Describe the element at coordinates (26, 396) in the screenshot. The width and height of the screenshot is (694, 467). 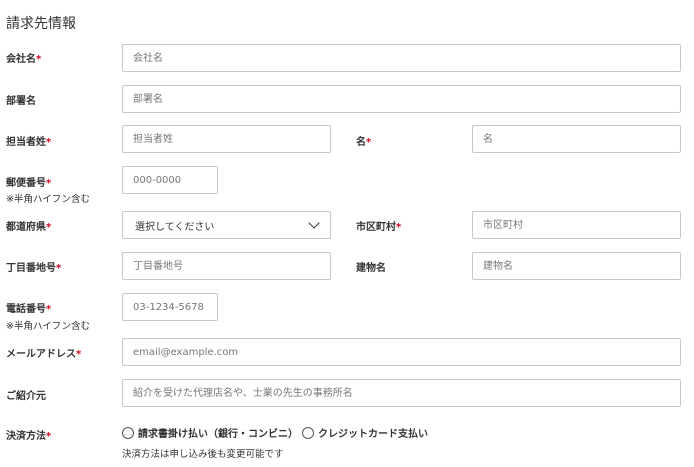
I see `referral-label: ご紹介元` at that location.